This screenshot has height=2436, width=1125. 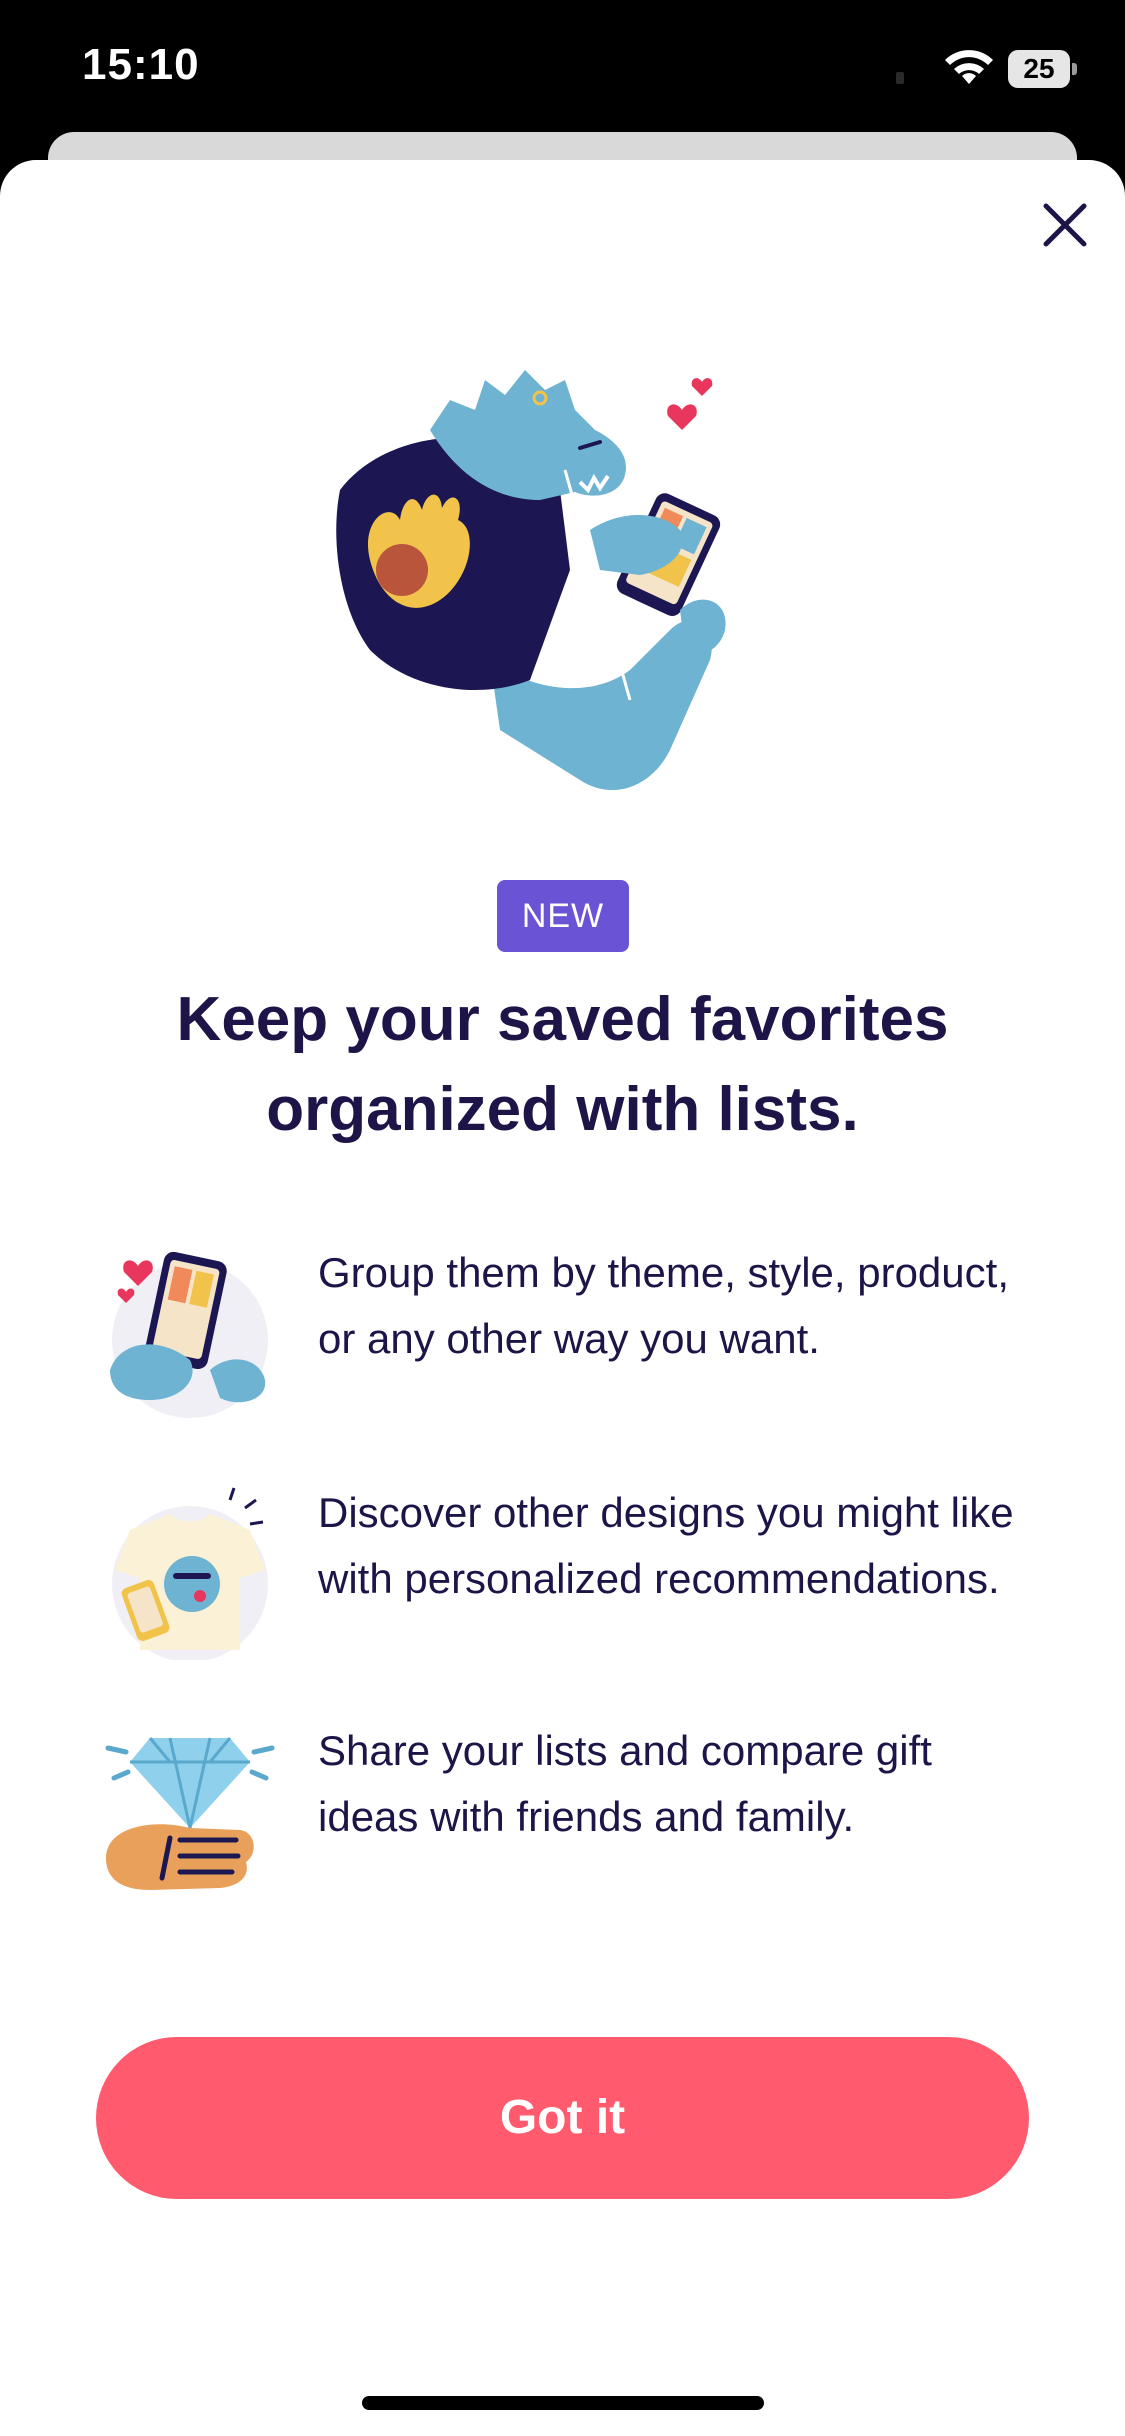 I want to click on status-bar: 15:10 25, so click(x=562, y=70).